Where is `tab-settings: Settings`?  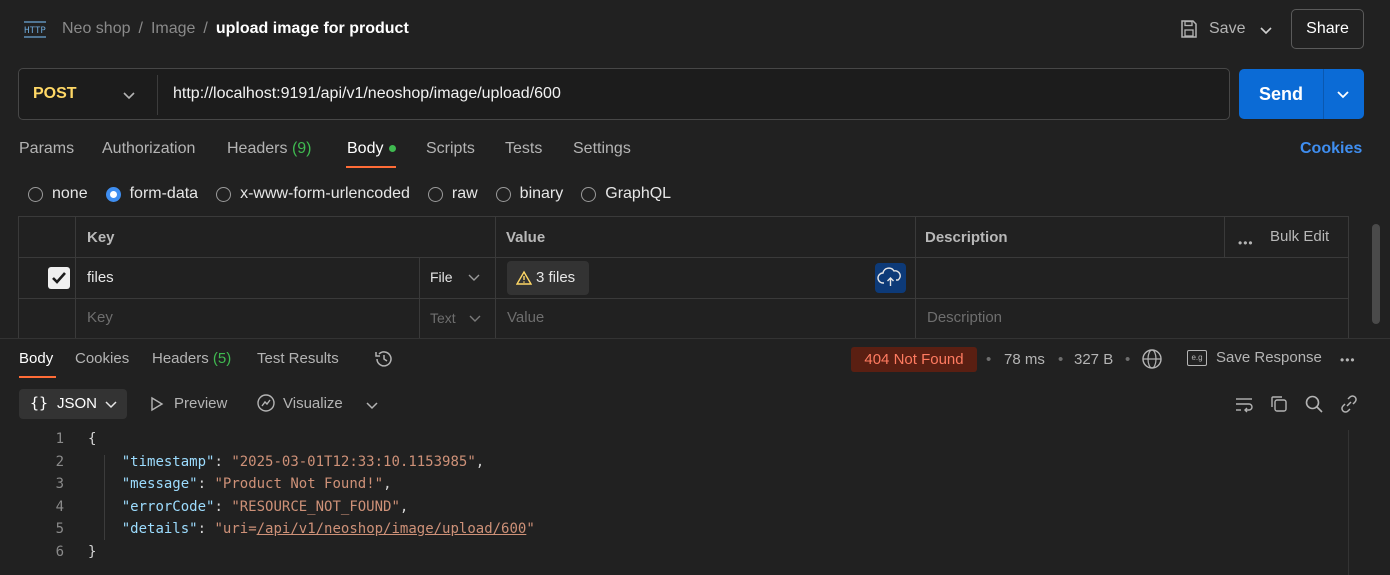
tab-settings: Settings is located at coordinates (602, 149).